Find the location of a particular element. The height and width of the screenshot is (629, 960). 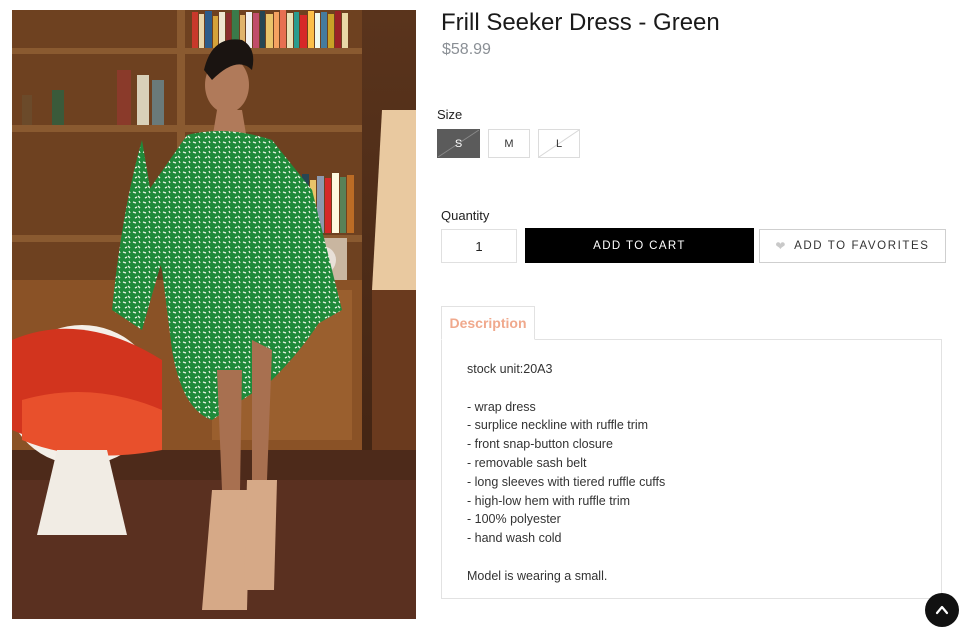

quantity-input is located at coordinates (479, 246).